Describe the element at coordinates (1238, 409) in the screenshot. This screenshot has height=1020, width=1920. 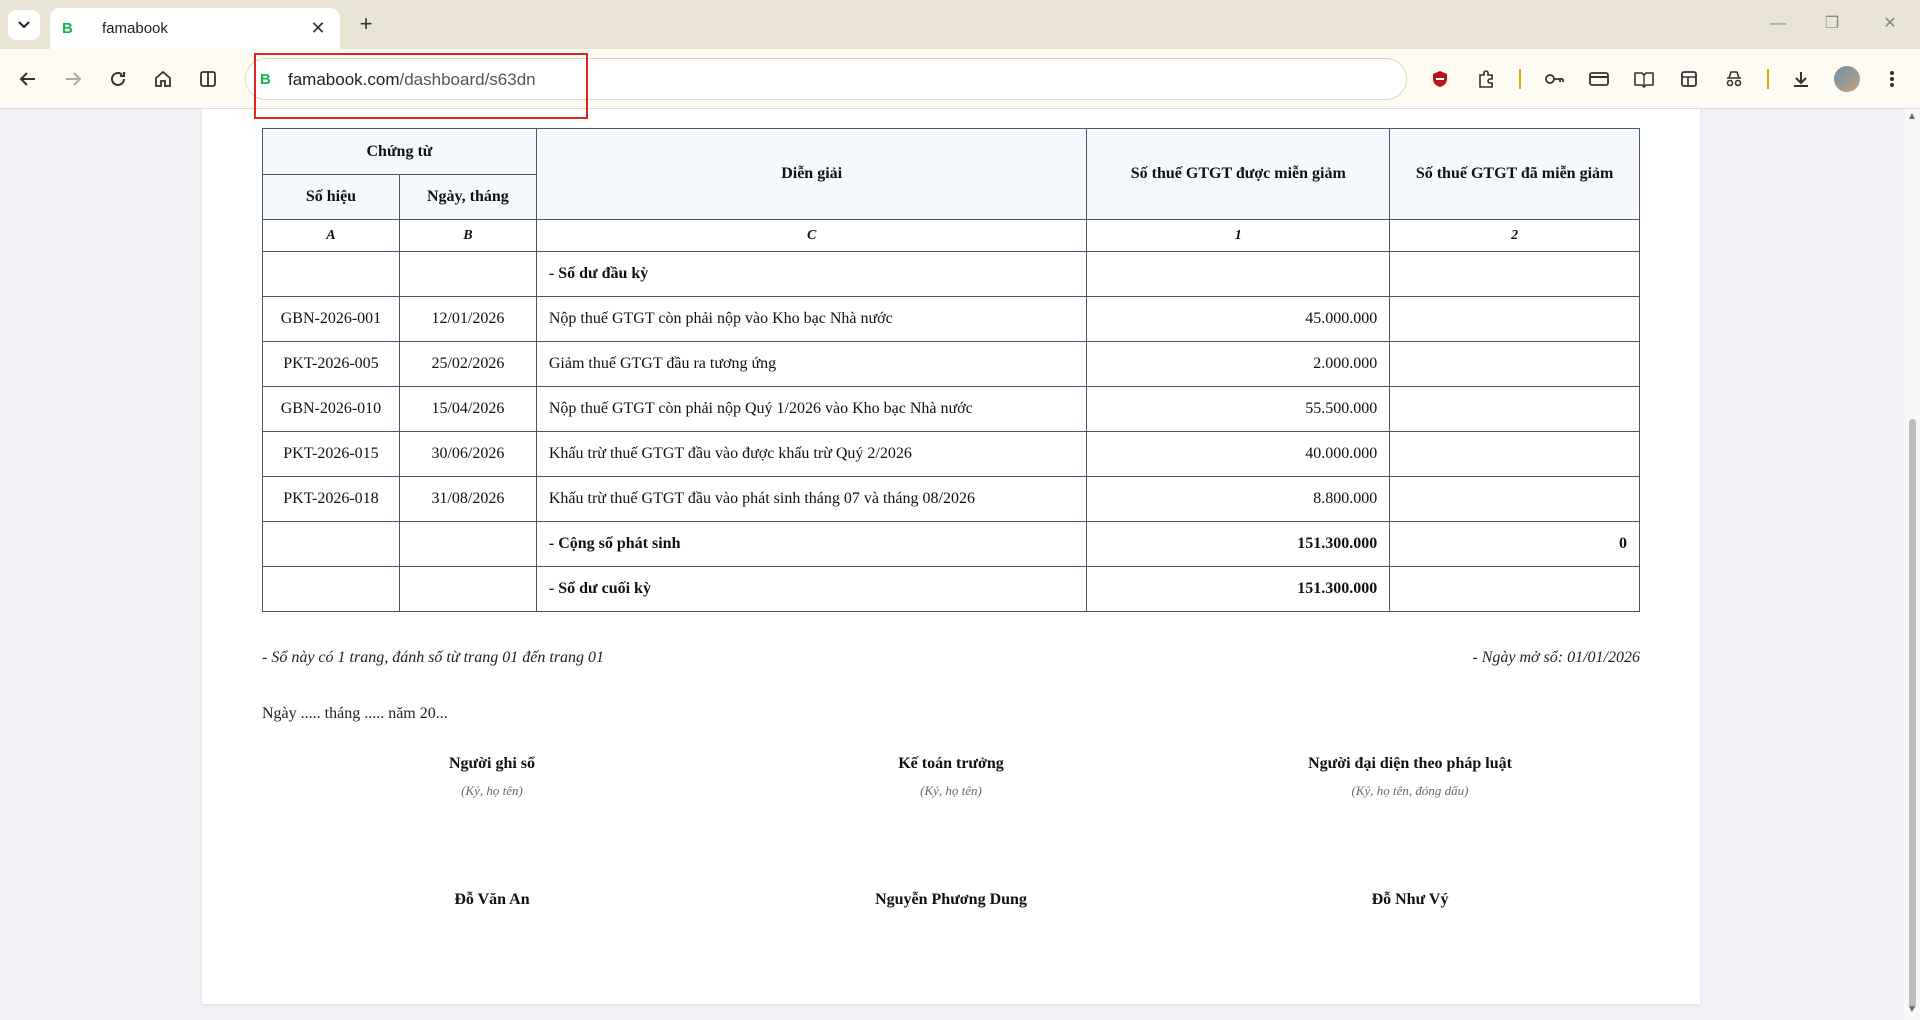
I see `amount-cell: 55.500.000` at that location.